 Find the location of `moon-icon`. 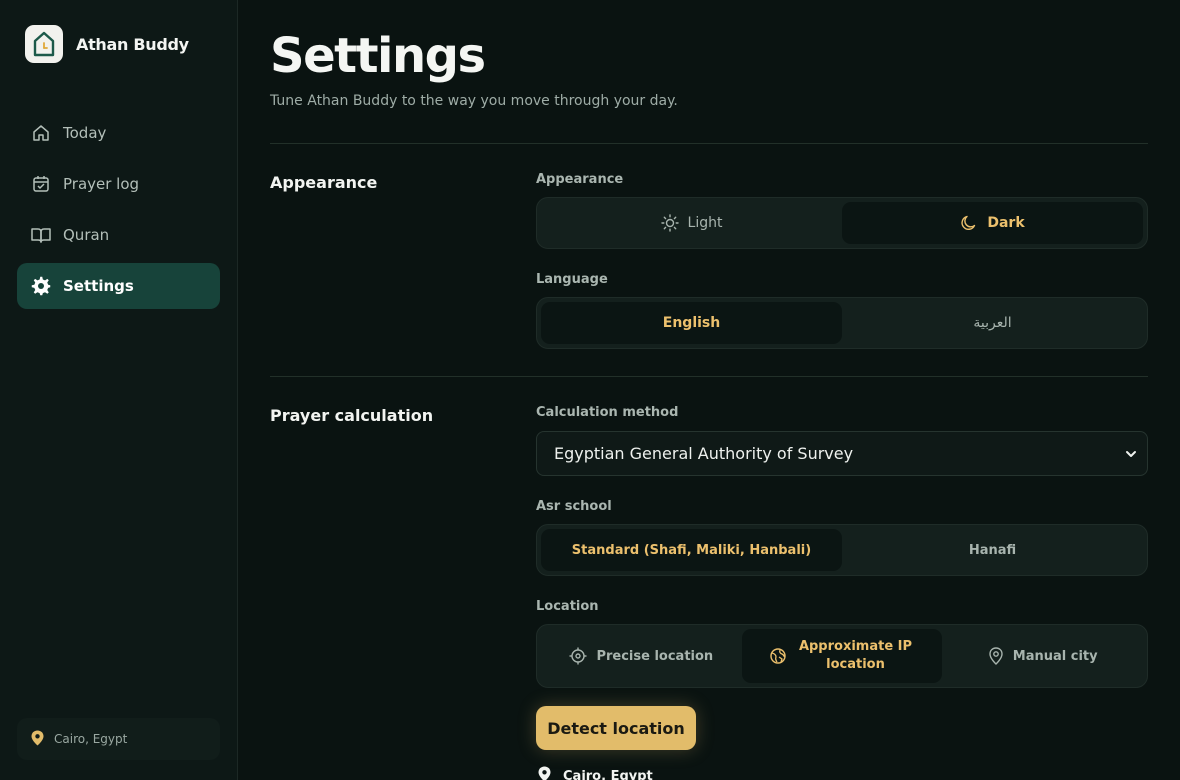

moon-icon is located at coordinates (969, 223).